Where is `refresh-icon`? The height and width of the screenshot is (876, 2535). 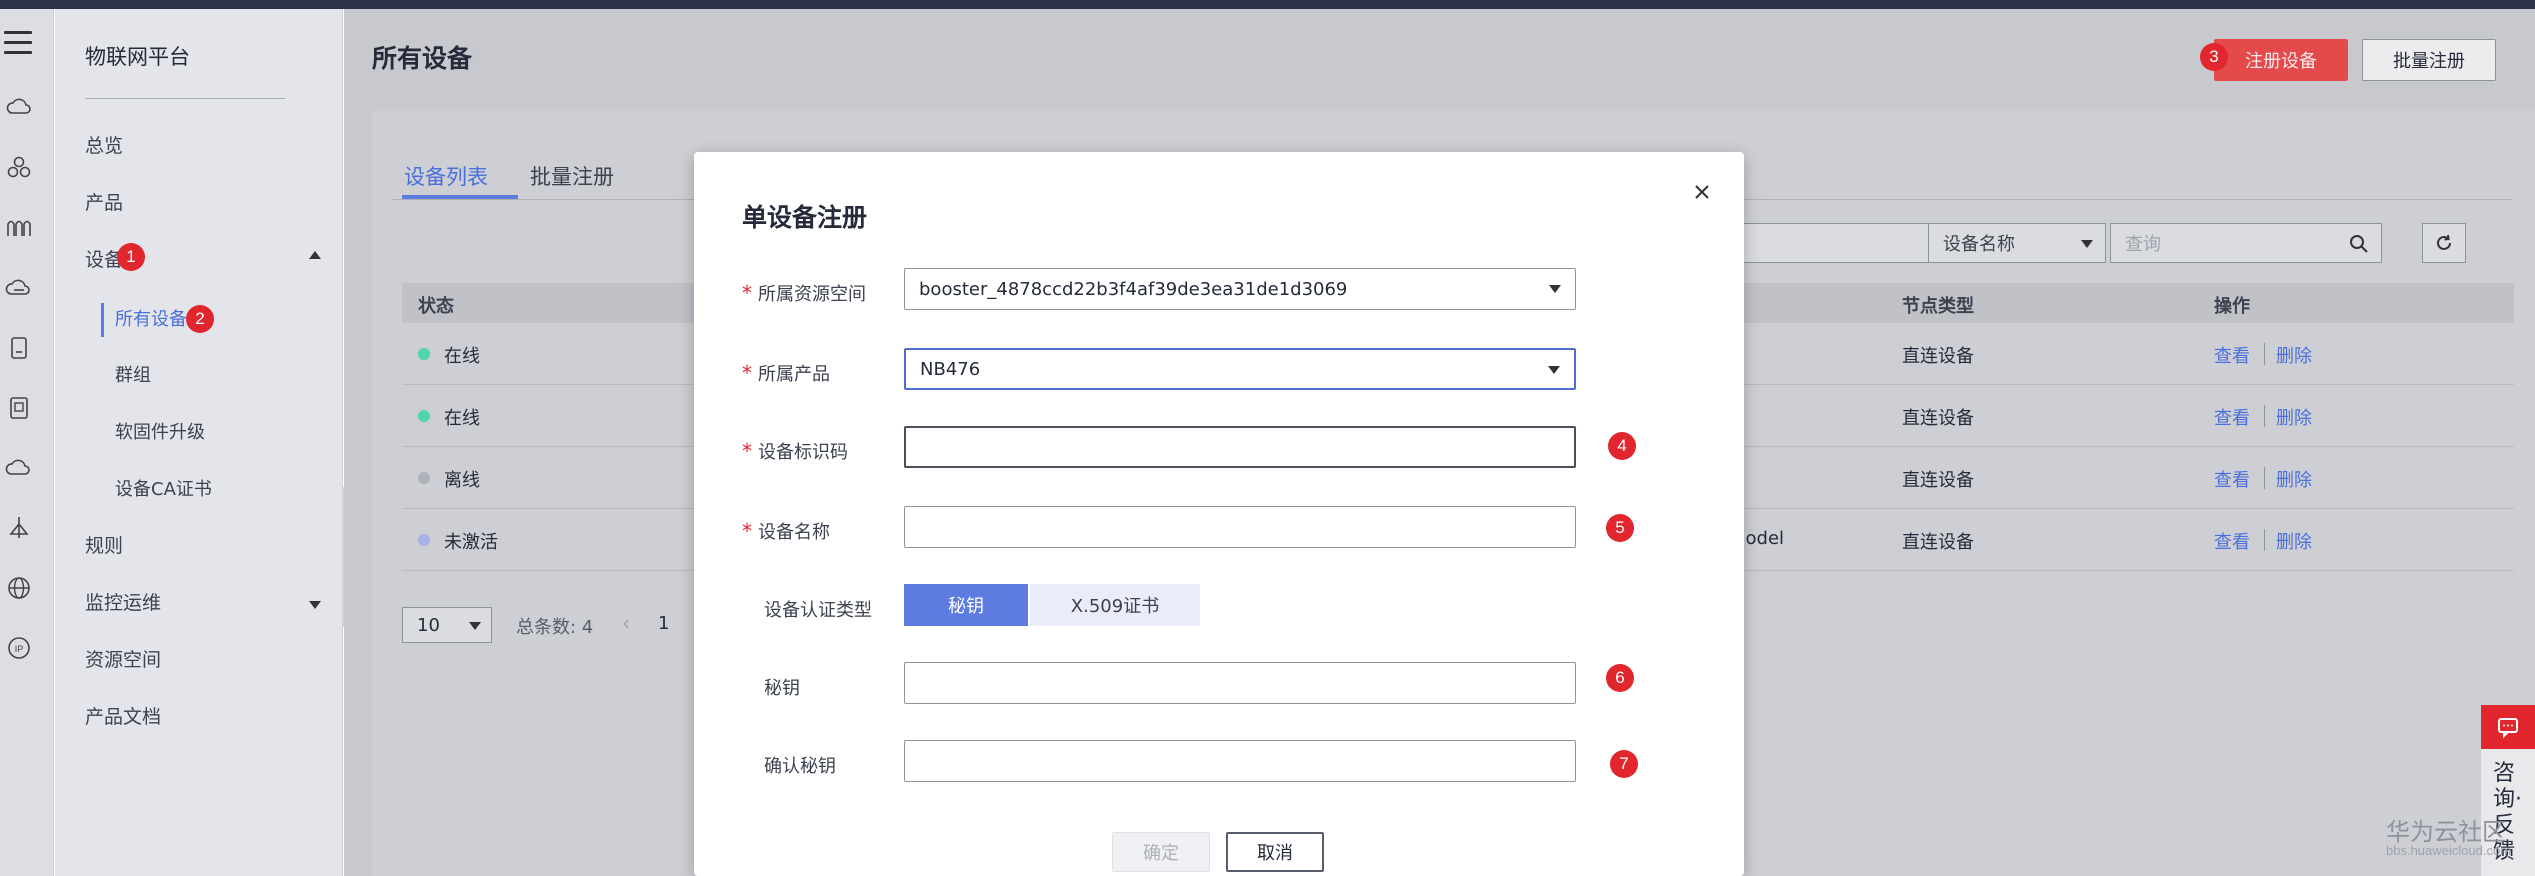 refresh-icon is located at coordinates (2444, 242).